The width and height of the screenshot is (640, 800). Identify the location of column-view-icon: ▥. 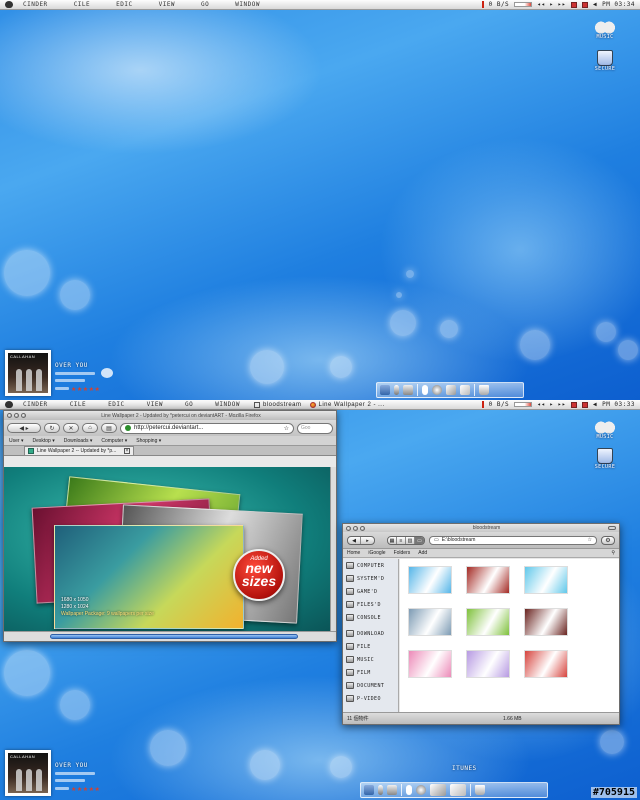
(410, 540).